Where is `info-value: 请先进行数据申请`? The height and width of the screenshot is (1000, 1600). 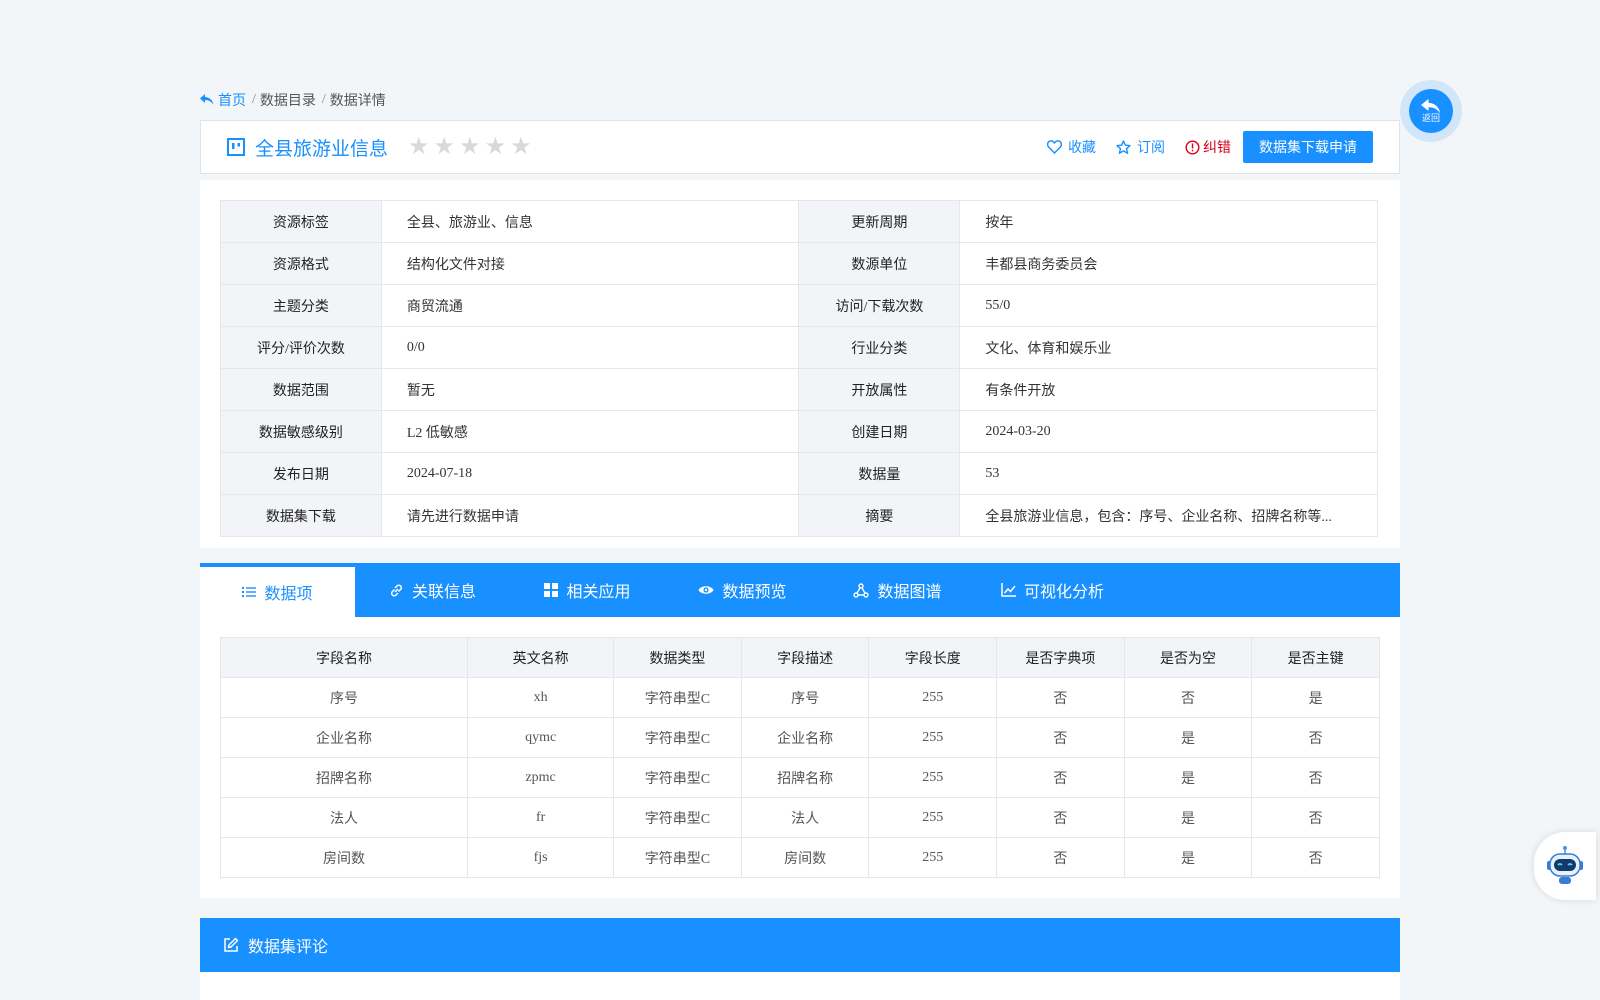
info-value: 请先进行数据申请 is located at coordinates (590, 515).